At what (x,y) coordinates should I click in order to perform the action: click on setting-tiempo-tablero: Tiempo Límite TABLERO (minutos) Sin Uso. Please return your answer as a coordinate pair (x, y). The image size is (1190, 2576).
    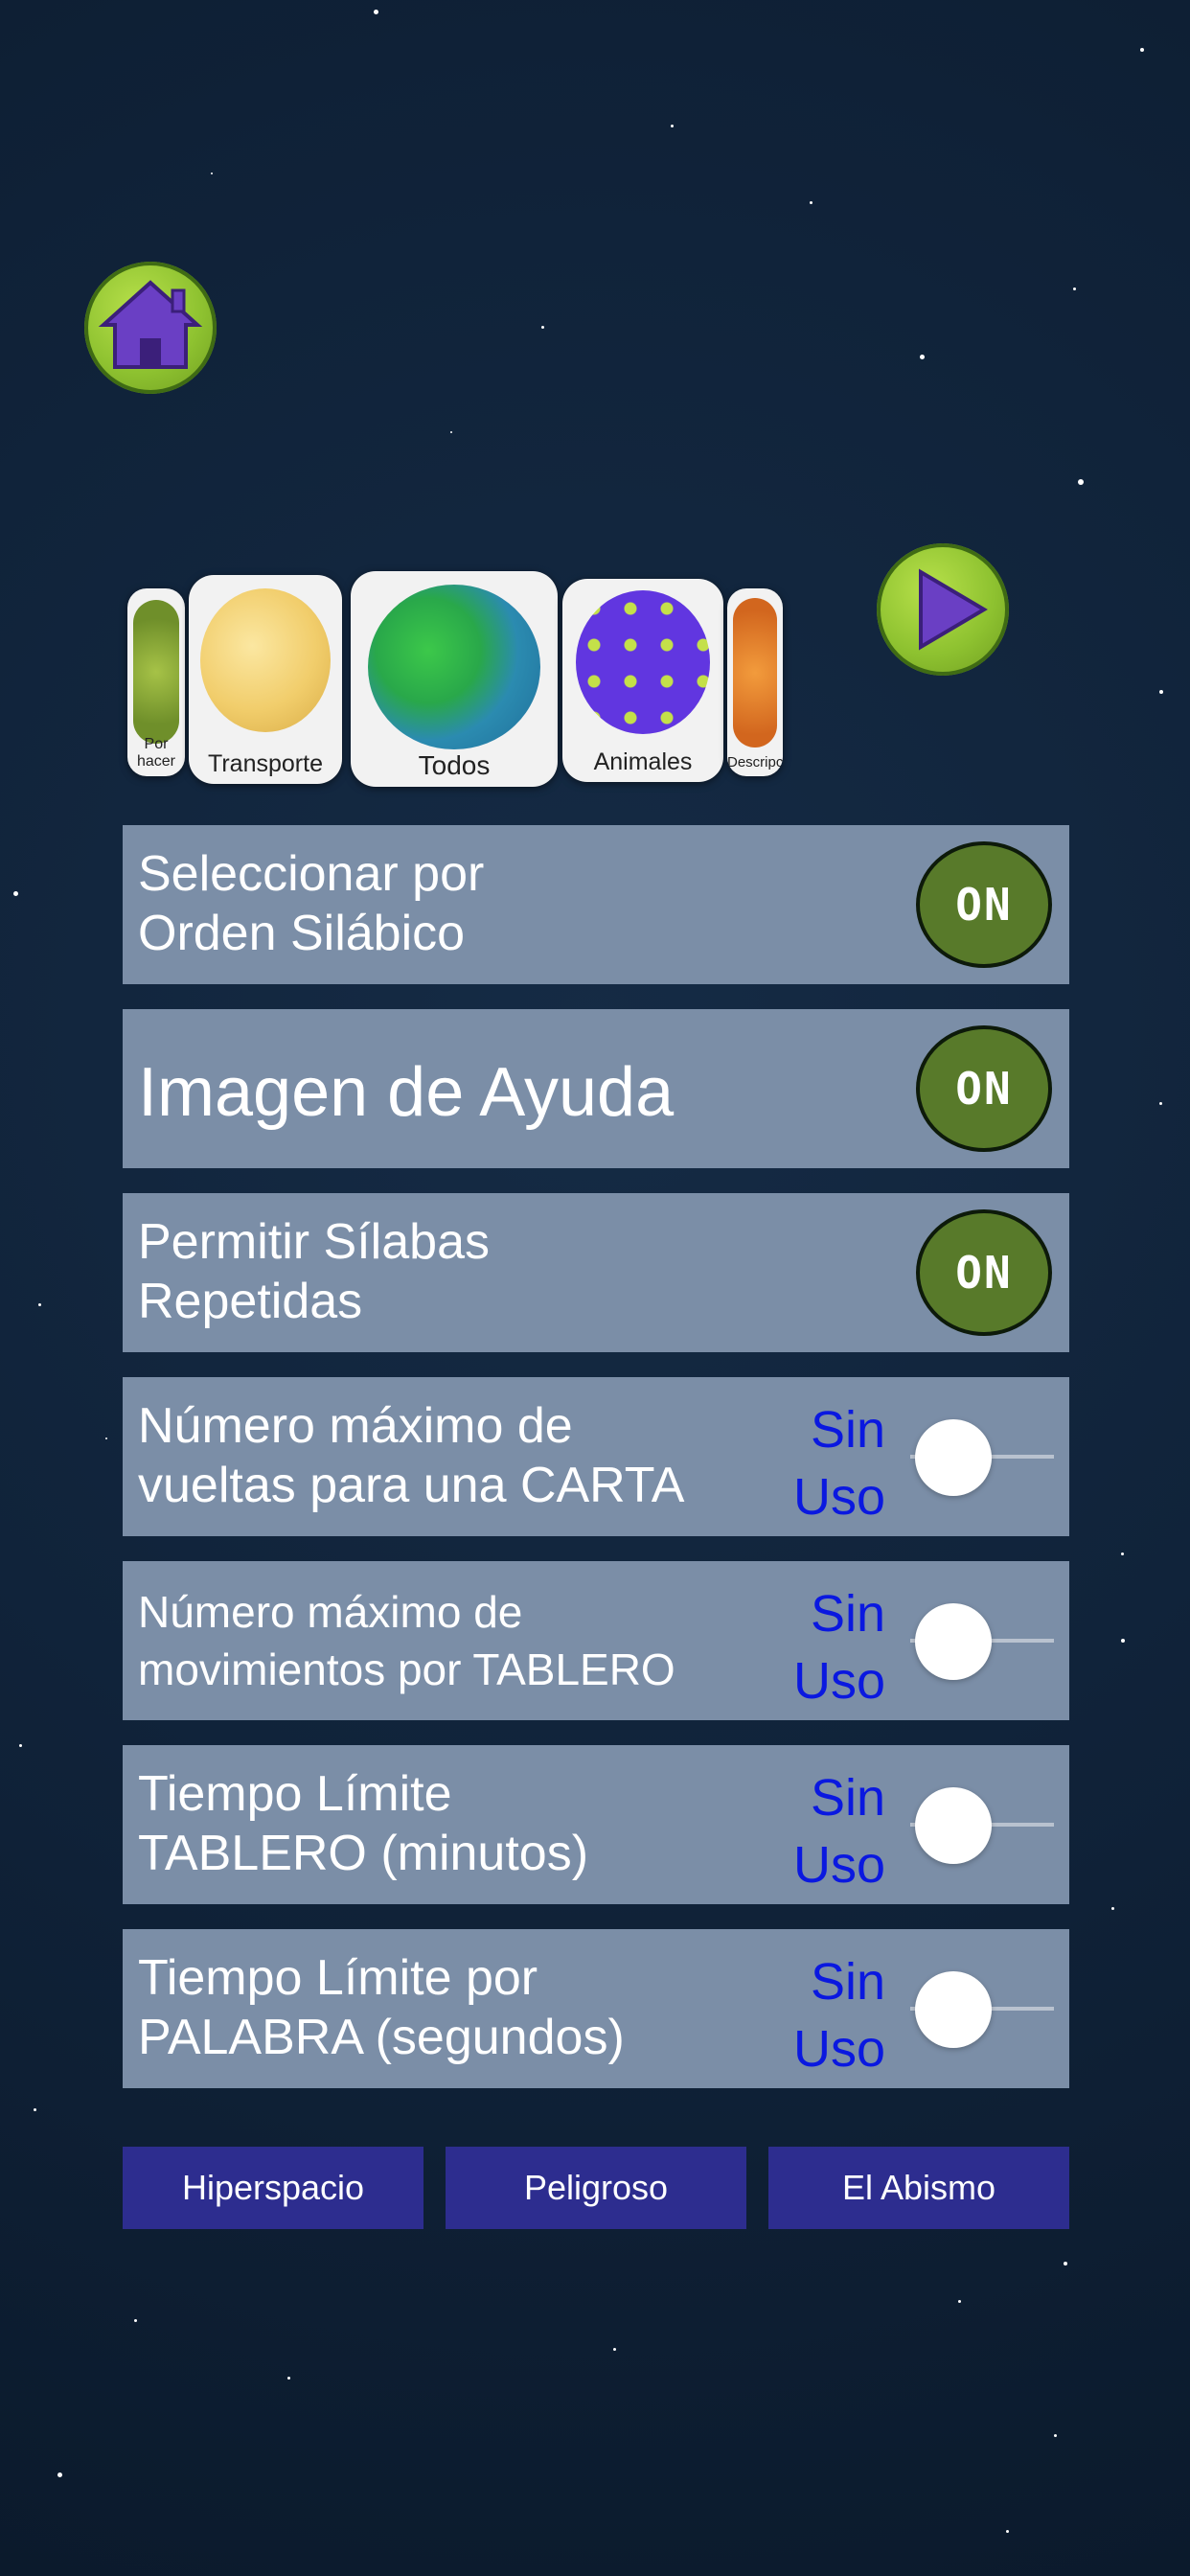
    Looking at the image, I should click on (596, 1824).